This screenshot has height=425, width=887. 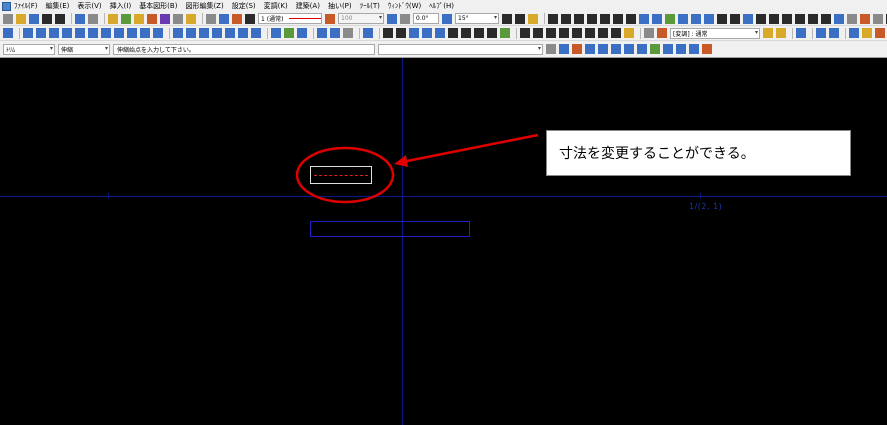 What do you see at coordinates (34, 18) in the screenshot?
I see `save-icon` at bounding box center [34, 18].